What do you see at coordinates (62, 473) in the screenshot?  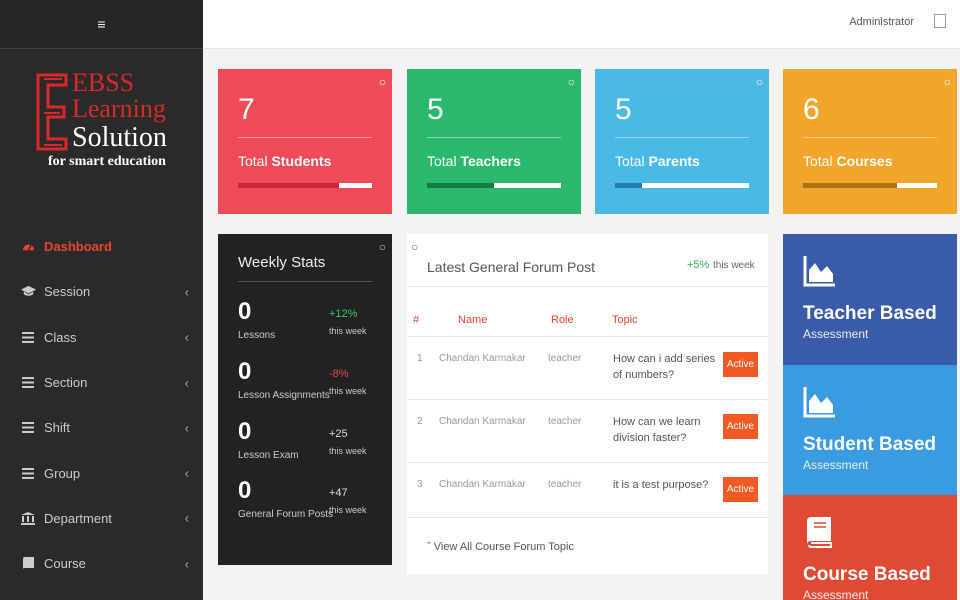 I see `sidebar-item-label: Group` at bounding box center [62, 473].